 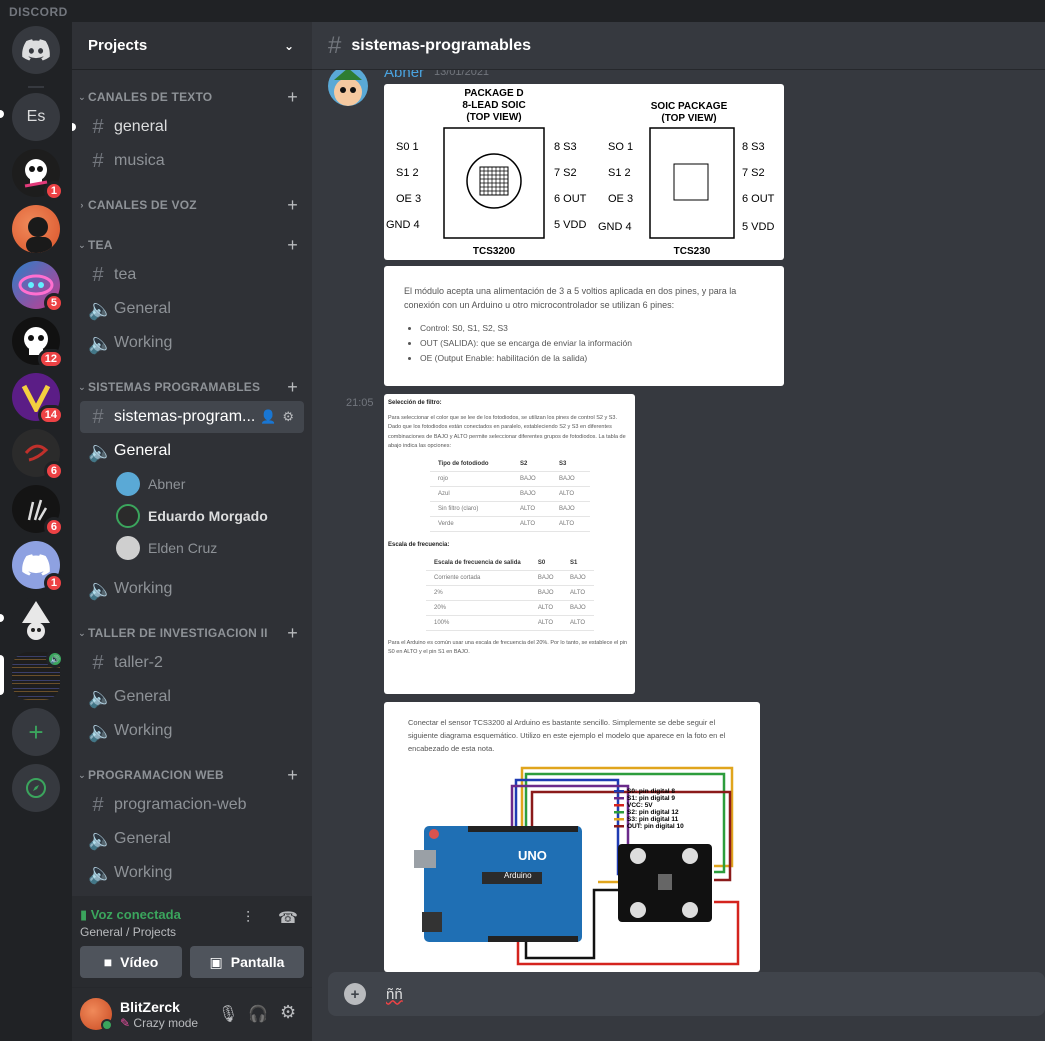 I want to click on server-es: Es, so click(x=36, y=117).